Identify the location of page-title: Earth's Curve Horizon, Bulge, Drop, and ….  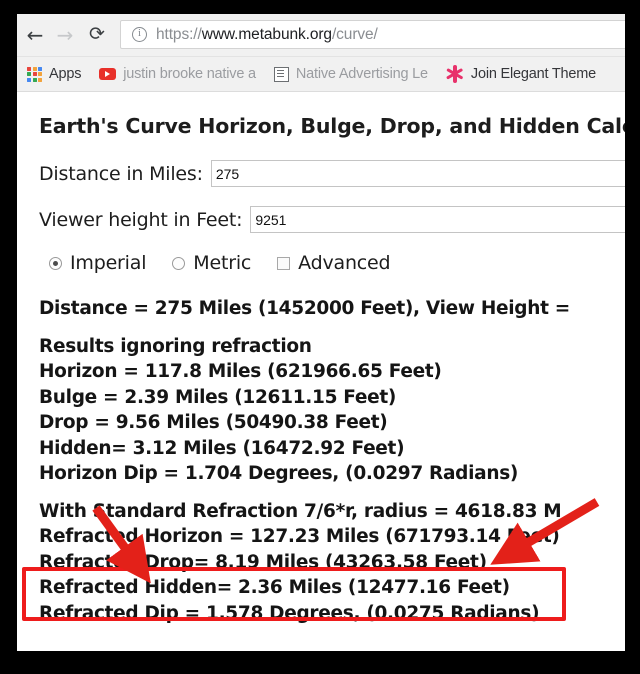
(332, 126).